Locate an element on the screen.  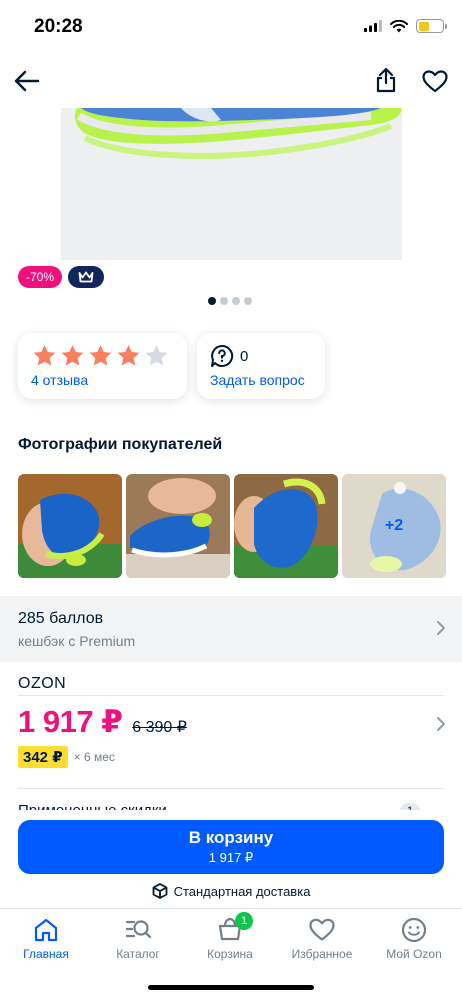
more-photos-label: +2 is located at coordinates (394, 526).